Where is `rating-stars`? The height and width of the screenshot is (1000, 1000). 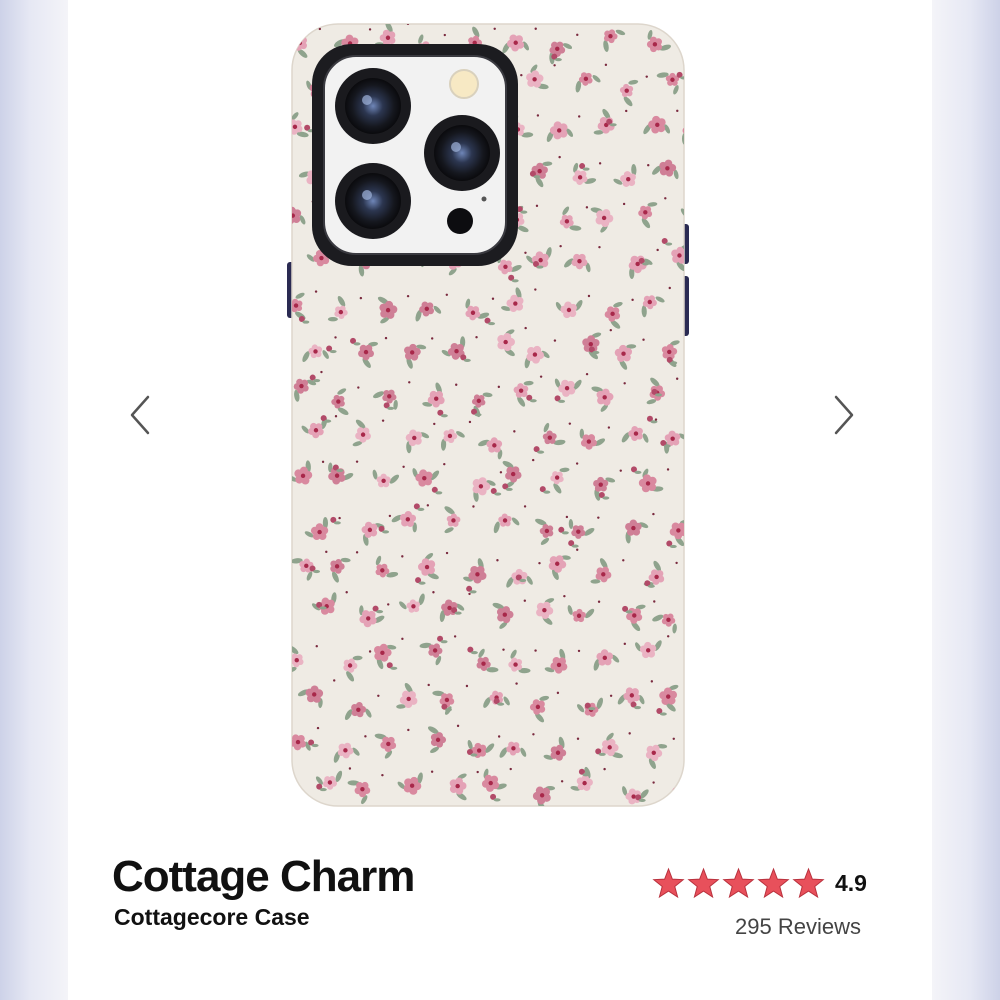 rating-stars is located at coordinates (738, 883).